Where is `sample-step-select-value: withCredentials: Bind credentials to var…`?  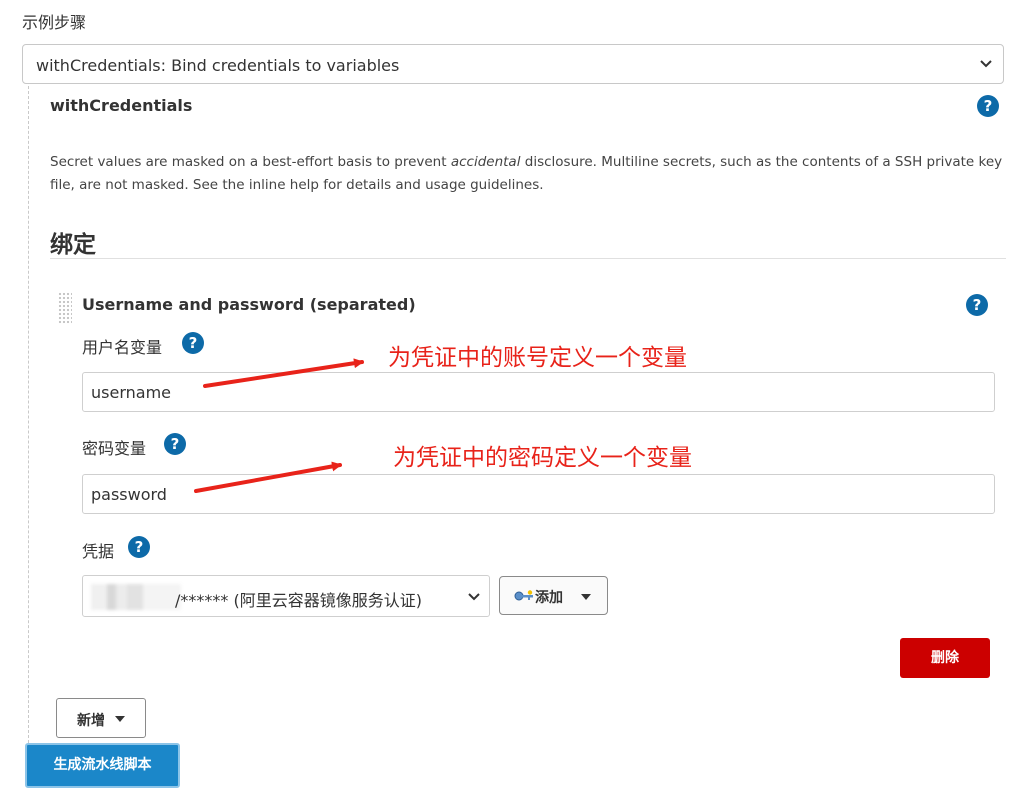
sample-step-select-value: withCredentials: Bind credentials to var… is located at coordinates (218, 65).